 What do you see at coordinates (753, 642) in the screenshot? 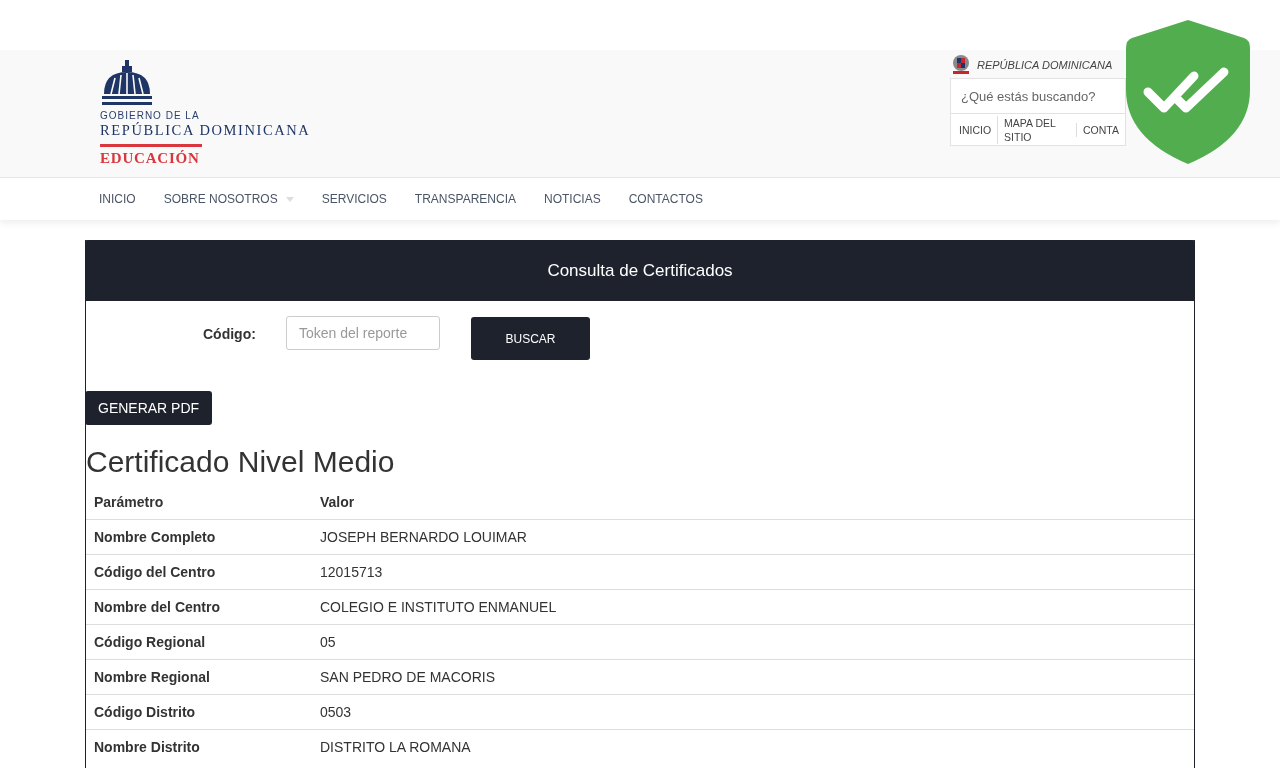
I see `table-cell: 05` at bounding box center [753, 642].